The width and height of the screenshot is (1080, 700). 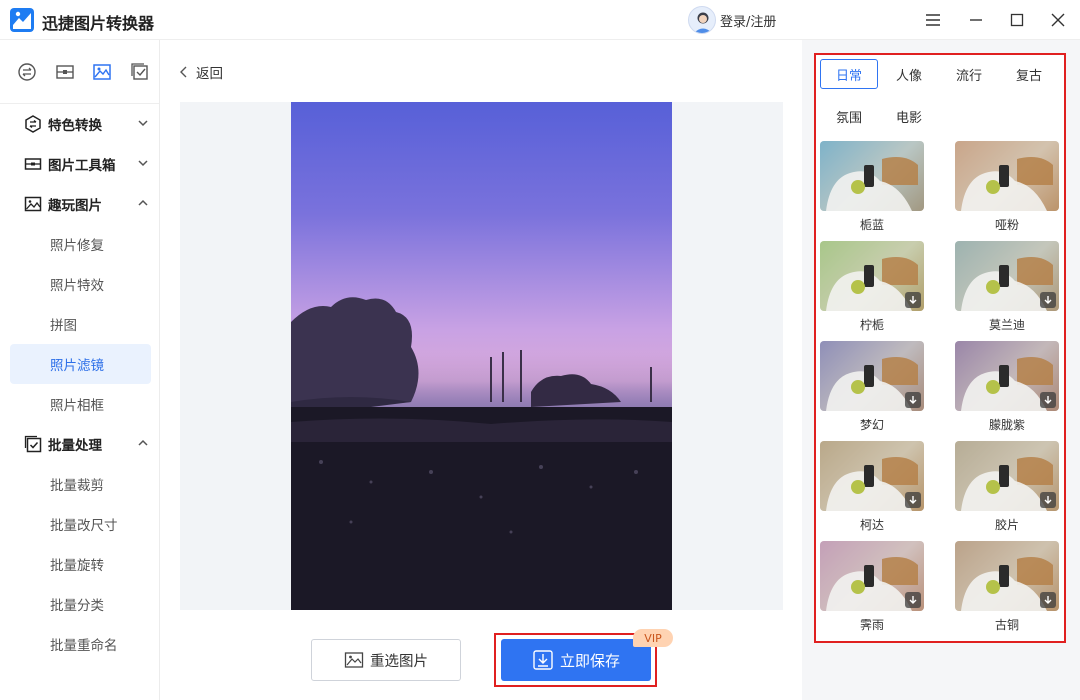 What do you see at coordinates (976, 20) in the screenshot?
I see `minimize-icon` at bounding box center [976, 20].